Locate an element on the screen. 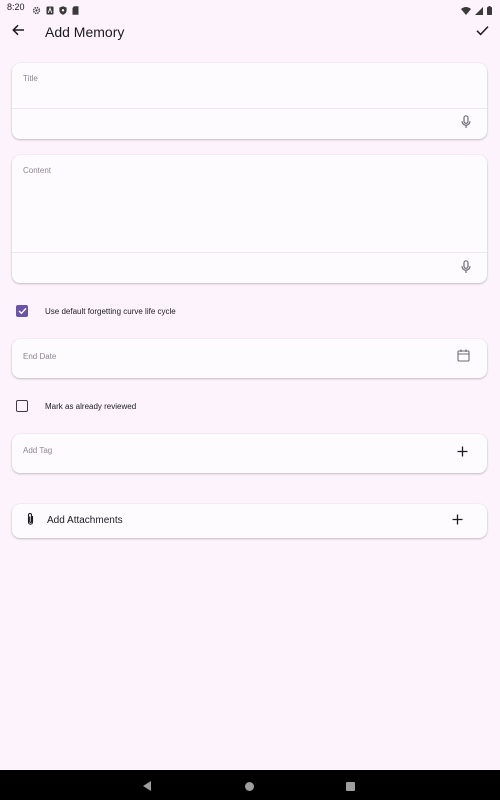  status-icons-right is located at coordinates (476, 11).